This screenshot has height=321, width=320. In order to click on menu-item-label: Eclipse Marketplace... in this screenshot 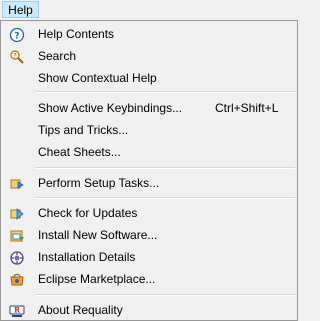, I will do `click(97, 279)`.